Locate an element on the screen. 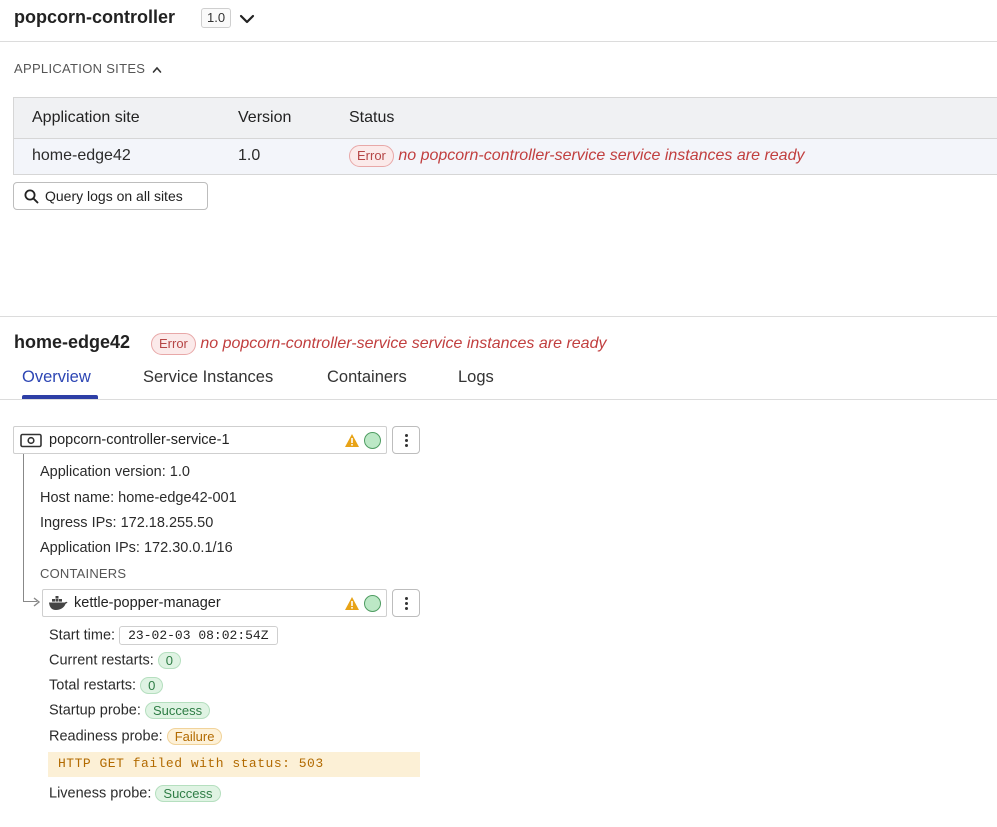 Image resolution: width=997 pixels, height=827 pixels. readiness-probe-label: Readiness probe: is located at coordinates (106, 736).